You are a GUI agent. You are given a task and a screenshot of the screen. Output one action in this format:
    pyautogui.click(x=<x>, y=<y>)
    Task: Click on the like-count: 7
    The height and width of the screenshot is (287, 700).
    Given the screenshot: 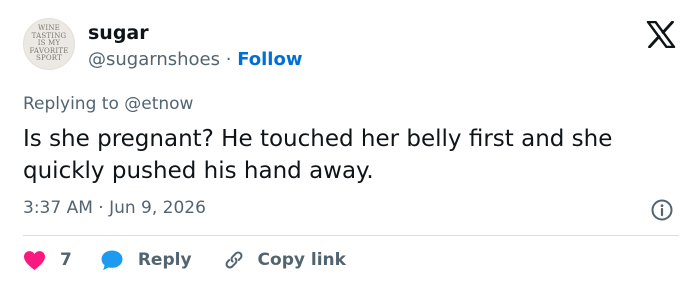 What is the action you would take?
    pyautogui.click(x=66, y=260)
    